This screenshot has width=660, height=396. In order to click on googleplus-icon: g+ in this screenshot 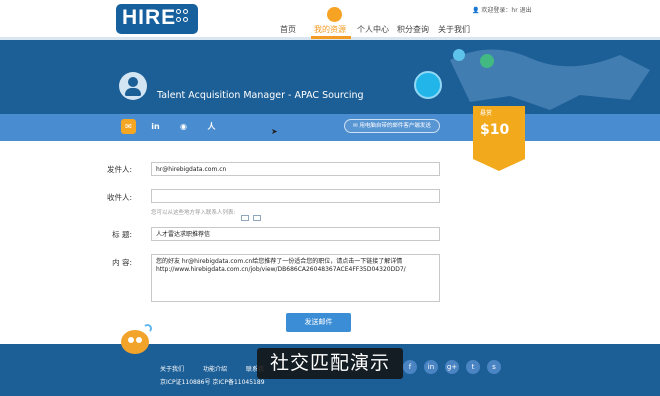, I will do `click(452, 367)`.